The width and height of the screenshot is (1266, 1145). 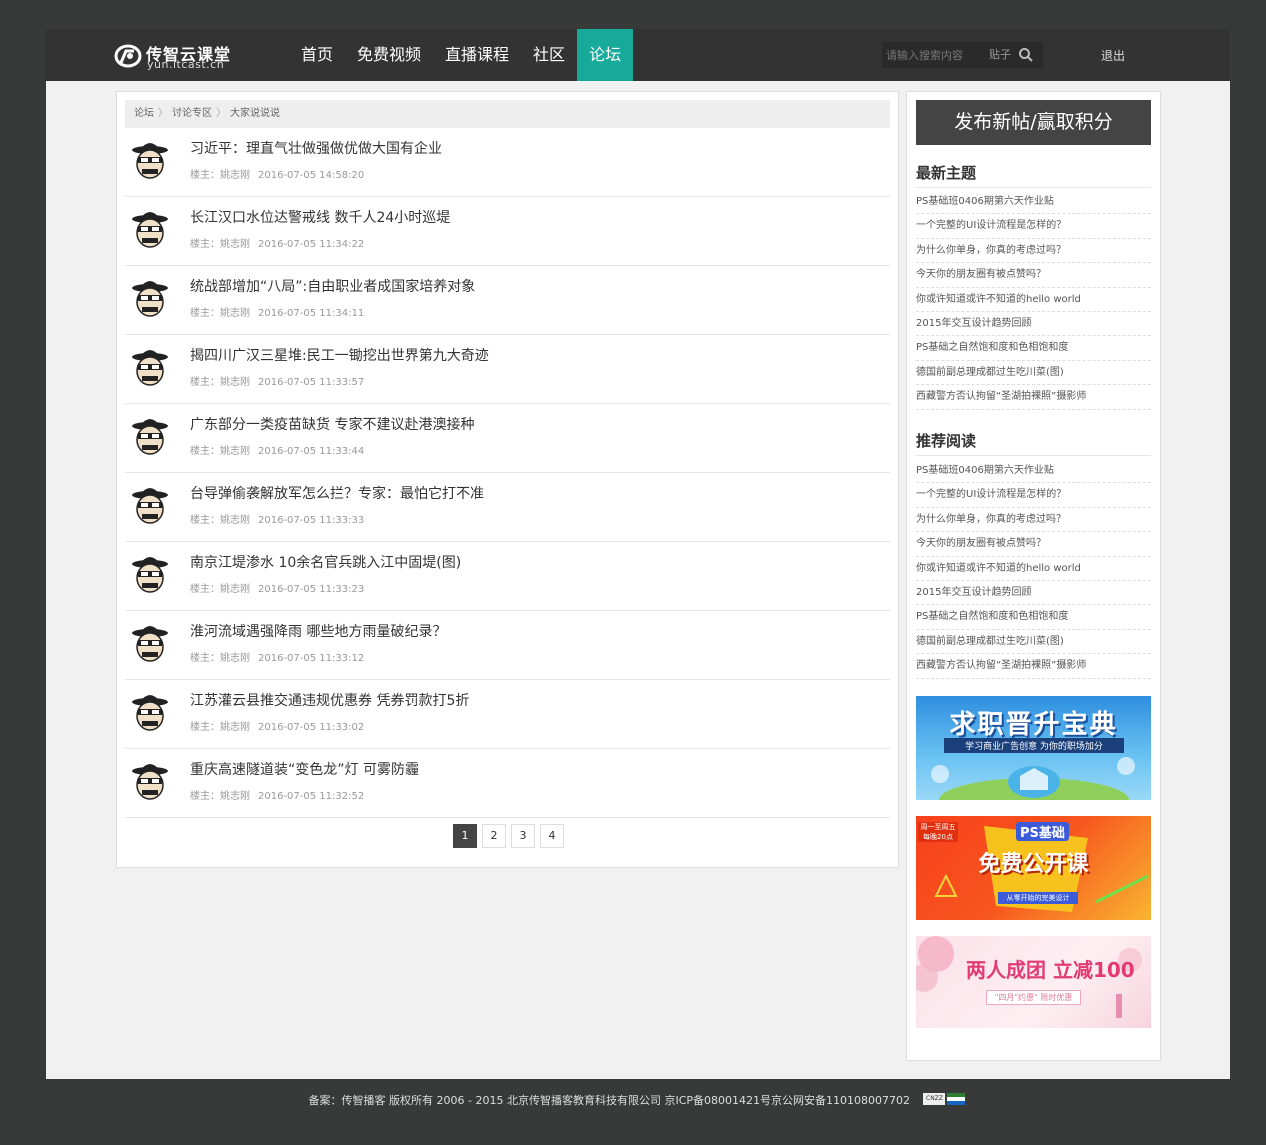 What do you see at coordinates (1000, 55) in the screenshot?
I see `search-category: 贴子` at bounding box center [1000, 55].